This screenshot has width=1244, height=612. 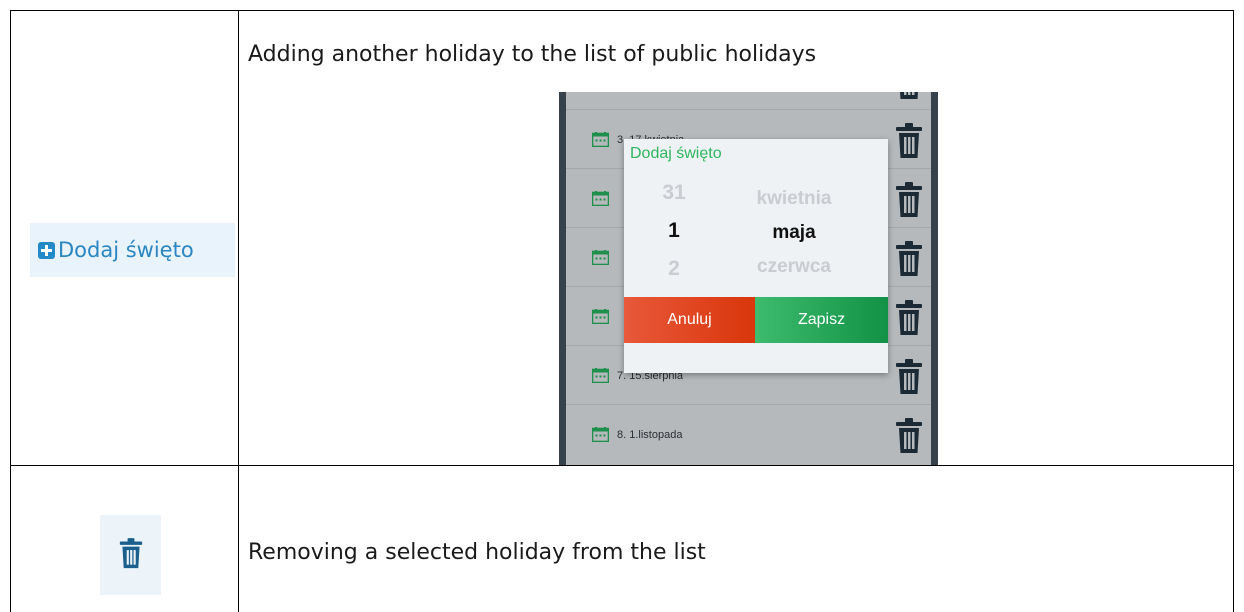 What do you see at coordinates (821, 320) in the screenshot?
I see `save-button: Zapisz` at bounding box center [821, 320].